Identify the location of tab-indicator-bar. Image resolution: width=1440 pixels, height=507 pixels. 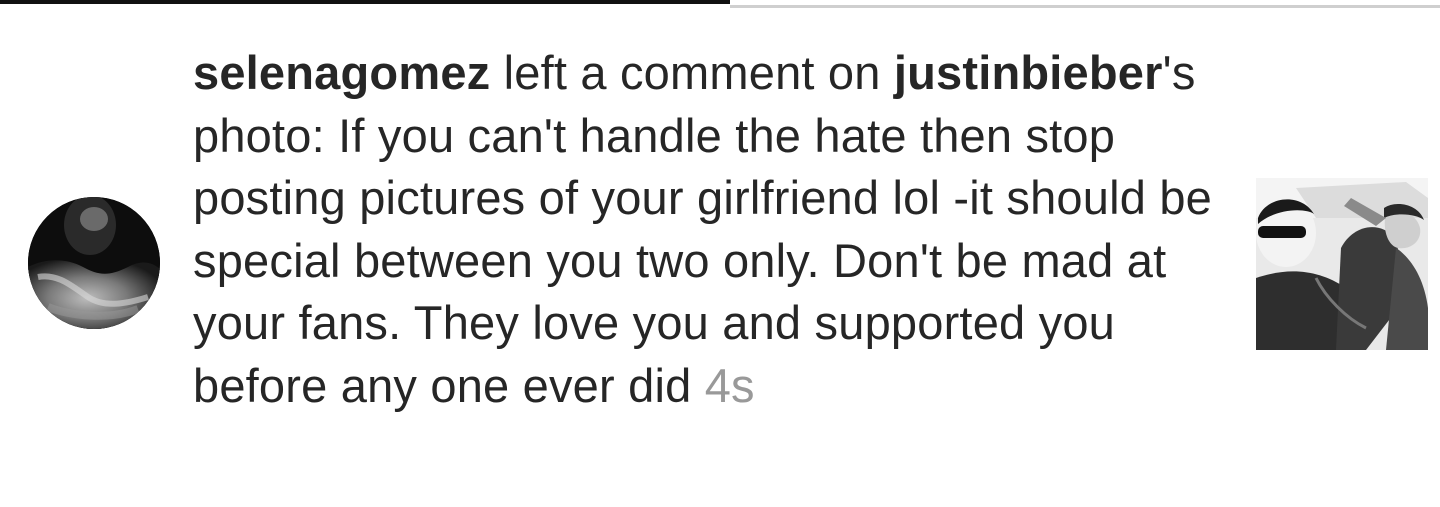
(720, 4).